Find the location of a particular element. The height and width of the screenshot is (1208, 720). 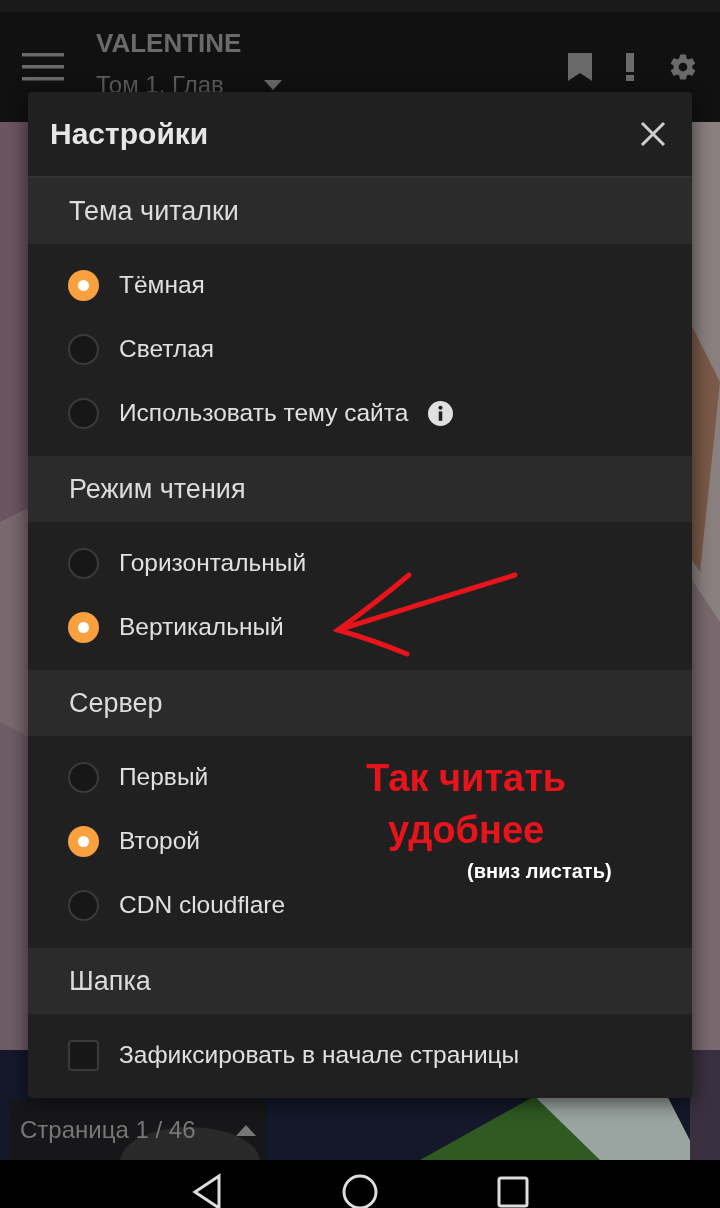

page-selector: Страница 1 / 46 is located at coordinates (138, 1130).